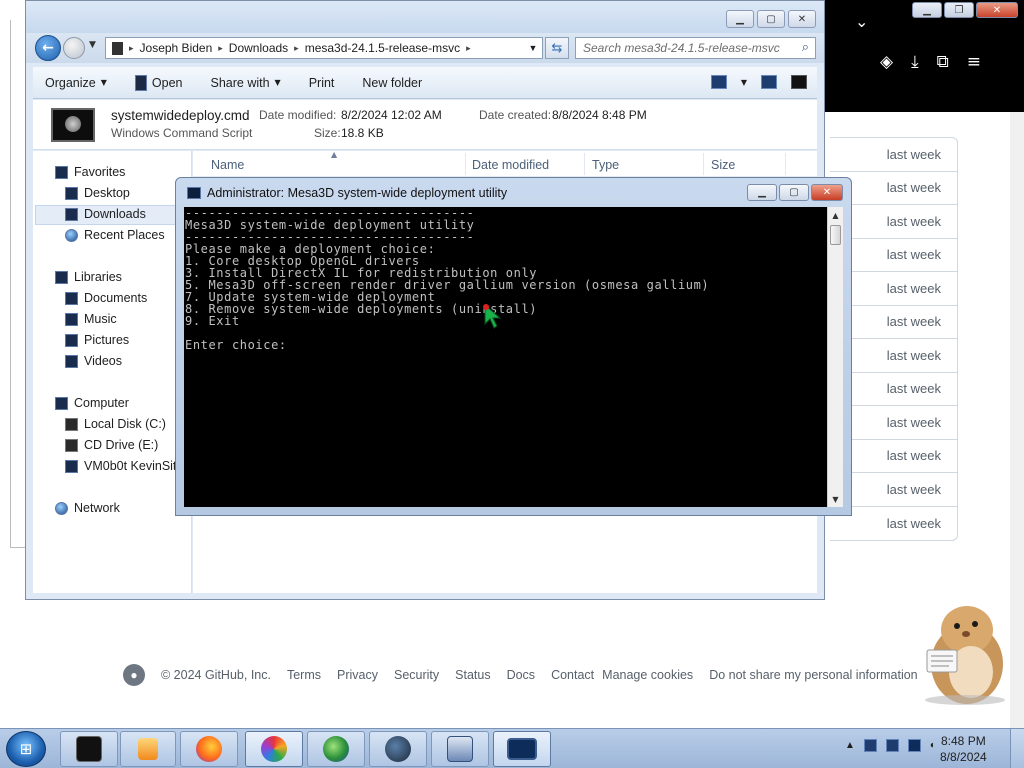 The width and height of the screenshot is (1024, 768). Describe the element at coordinates (799, 82) in the screenshot. I see `help-icon` at that location.